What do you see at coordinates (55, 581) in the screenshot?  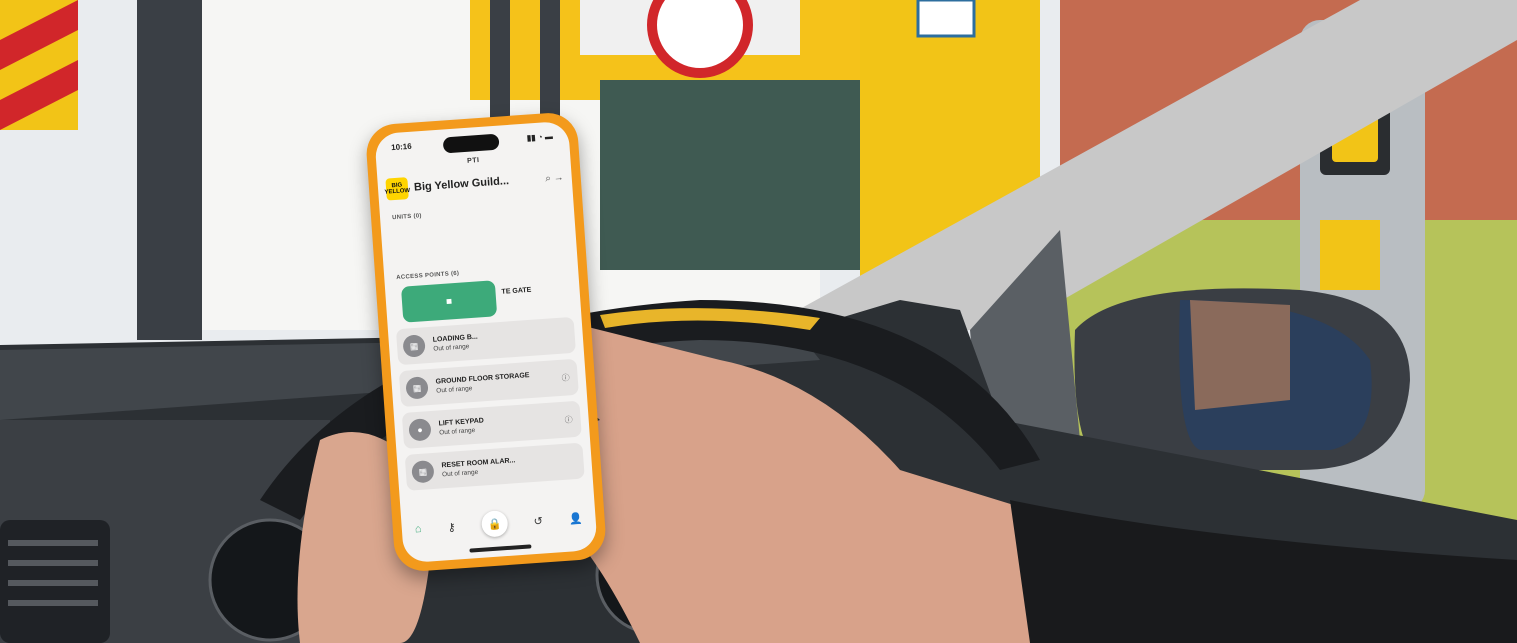 I see `air-vent` at bounding box center [55, 581].